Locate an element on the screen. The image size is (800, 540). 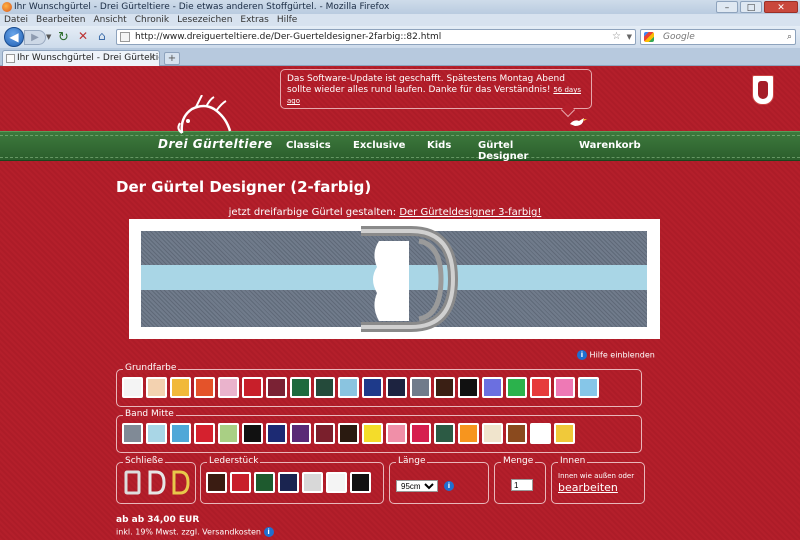
buckle-option-d-silver-icon is located at coordinates (156, 482).